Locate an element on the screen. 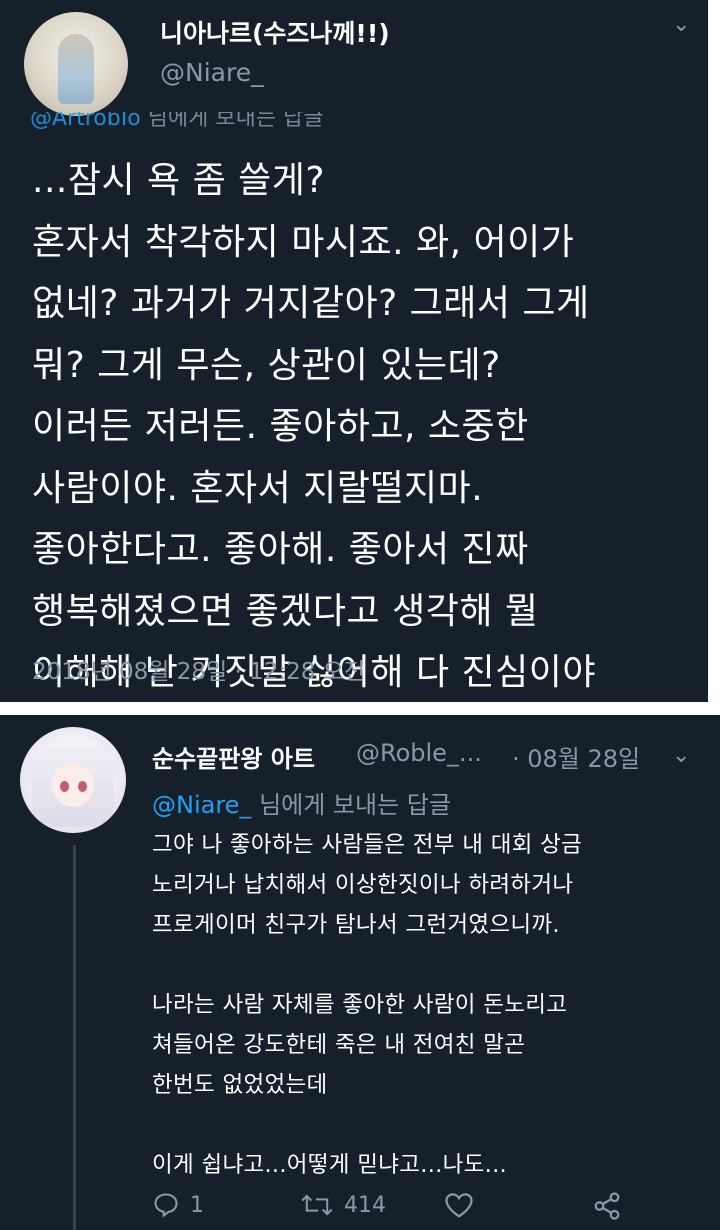 The width and height of the screenshot is (720, 1230). avatar-figure is located at coordinates (76, 69).